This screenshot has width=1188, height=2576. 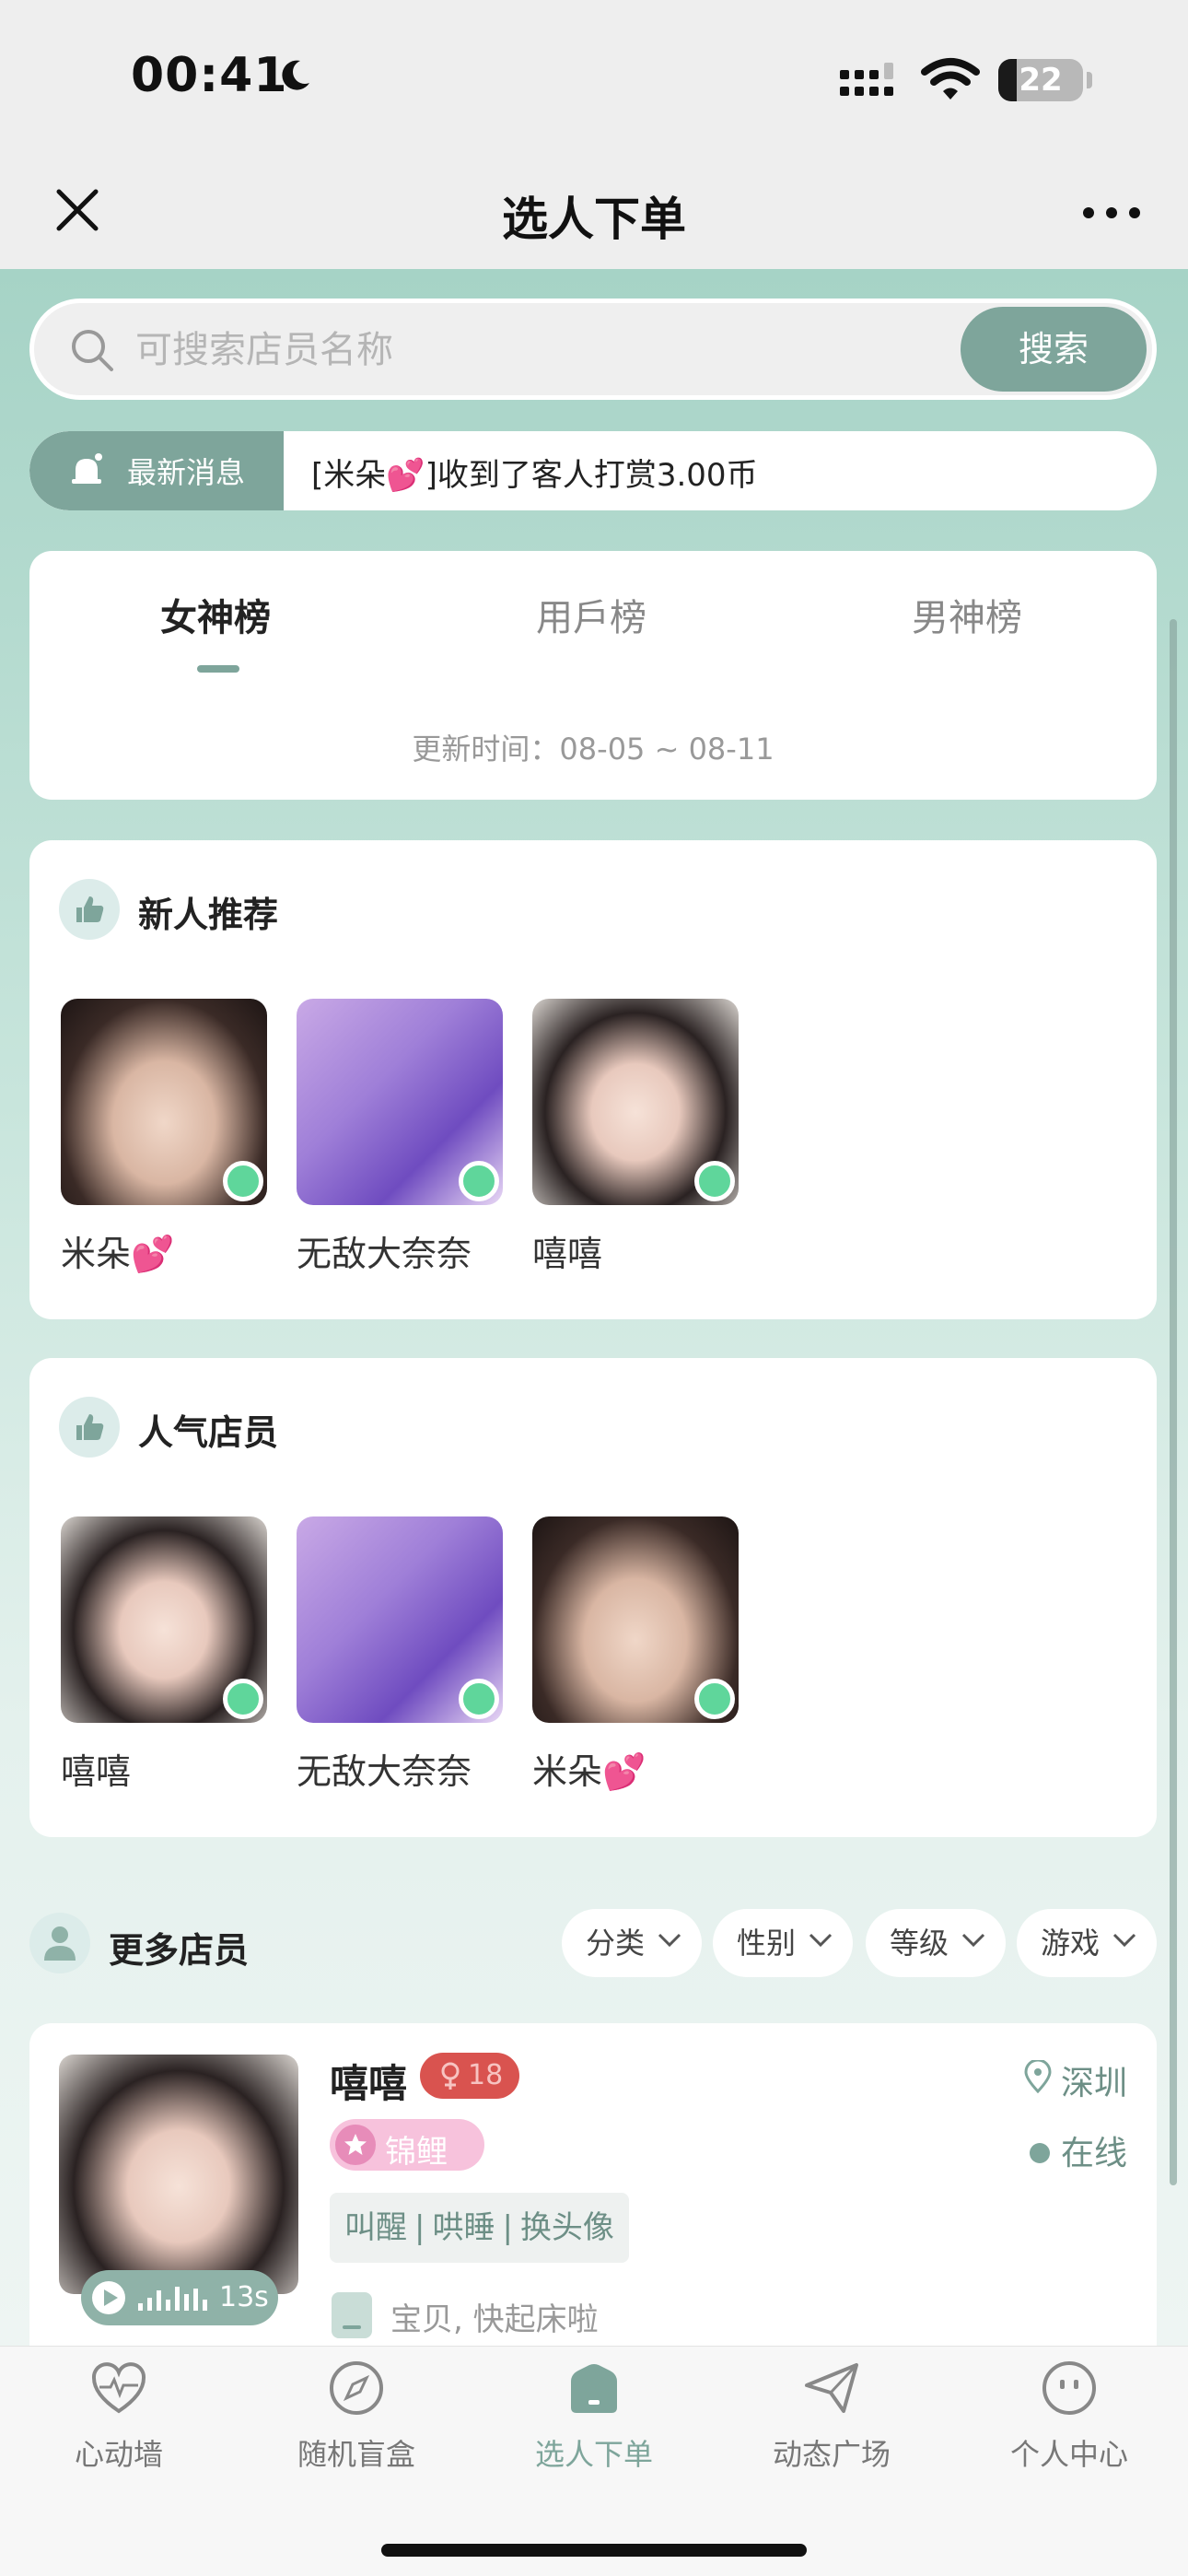 What do you see at coordinates (534, 475) in the screenshot?
I see `news-text: [米朵💕]收到了客人打赏3.00币` at bounding box center [534, 475].